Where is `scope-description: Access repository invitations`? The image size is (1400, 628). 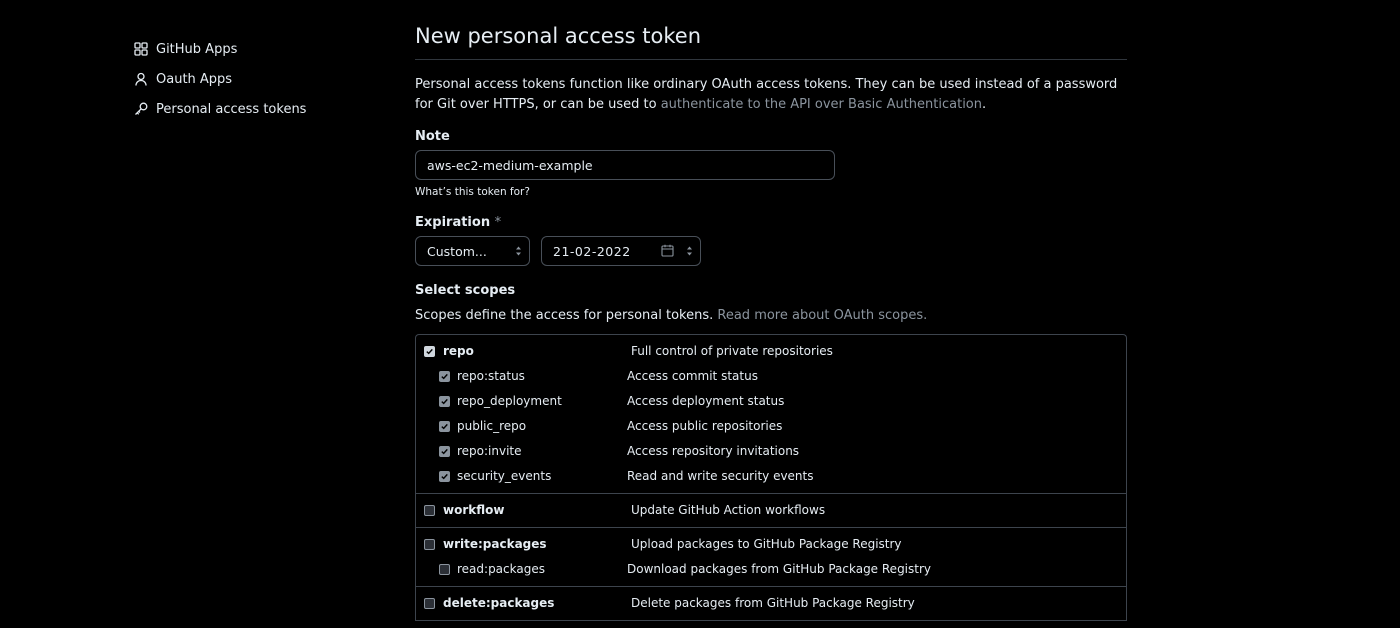 scope-description: Access repository invitations is located at coordinates (713, 451).